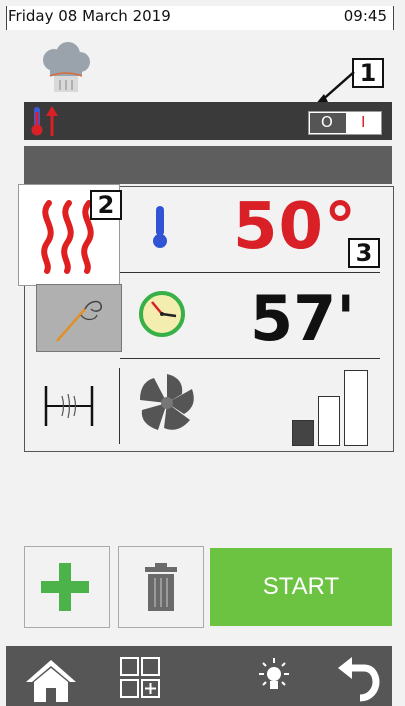 The image size is (405, 706). I want to click on add-button, so click(67, 587).